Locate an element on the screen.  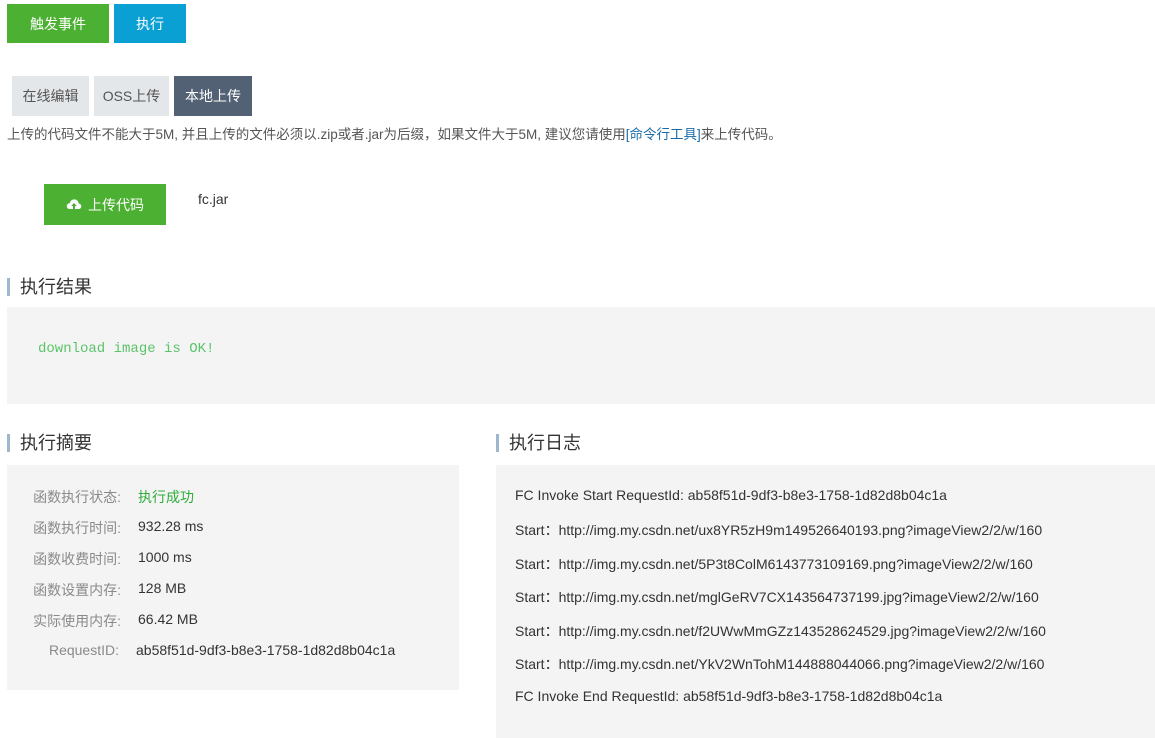
upload-code-label: 上传代码 is located at coordinates (116, 204).